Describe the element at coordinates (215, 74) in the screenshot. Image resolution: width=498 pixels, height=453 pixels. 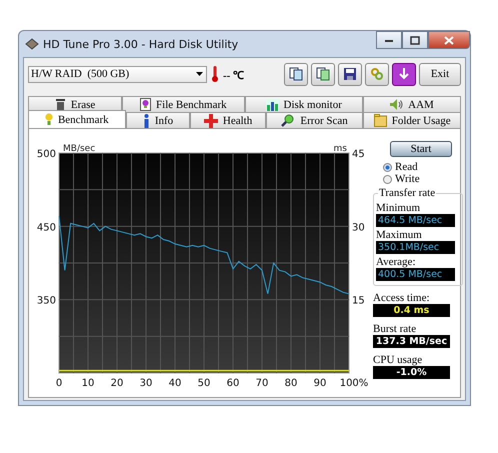
I see `thermometer-icon` at that location.